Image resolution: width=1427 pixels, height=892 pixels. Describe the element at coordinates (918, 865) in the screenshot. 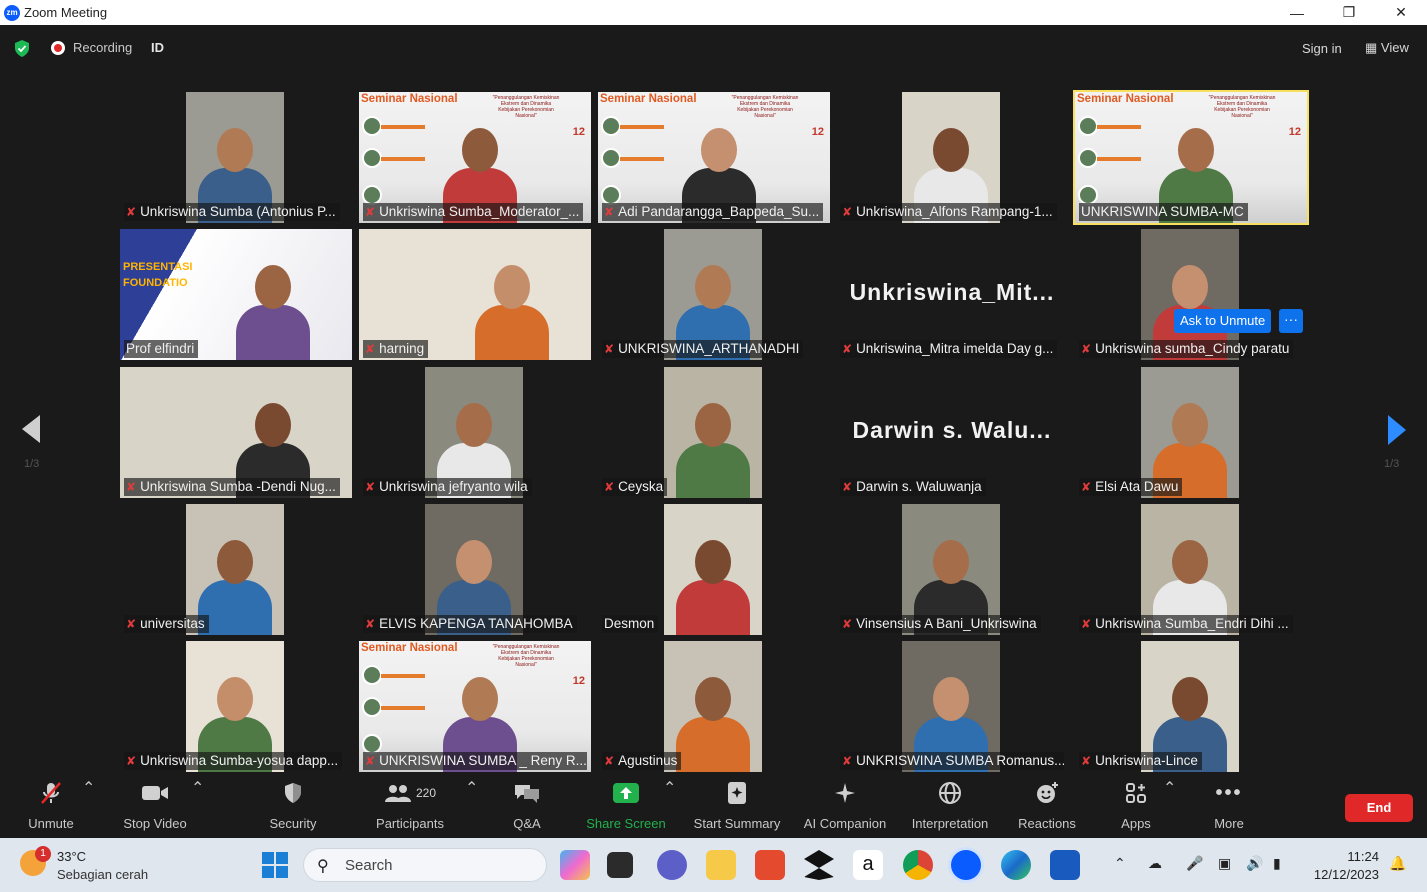

I see `chrome-icon` at that location.